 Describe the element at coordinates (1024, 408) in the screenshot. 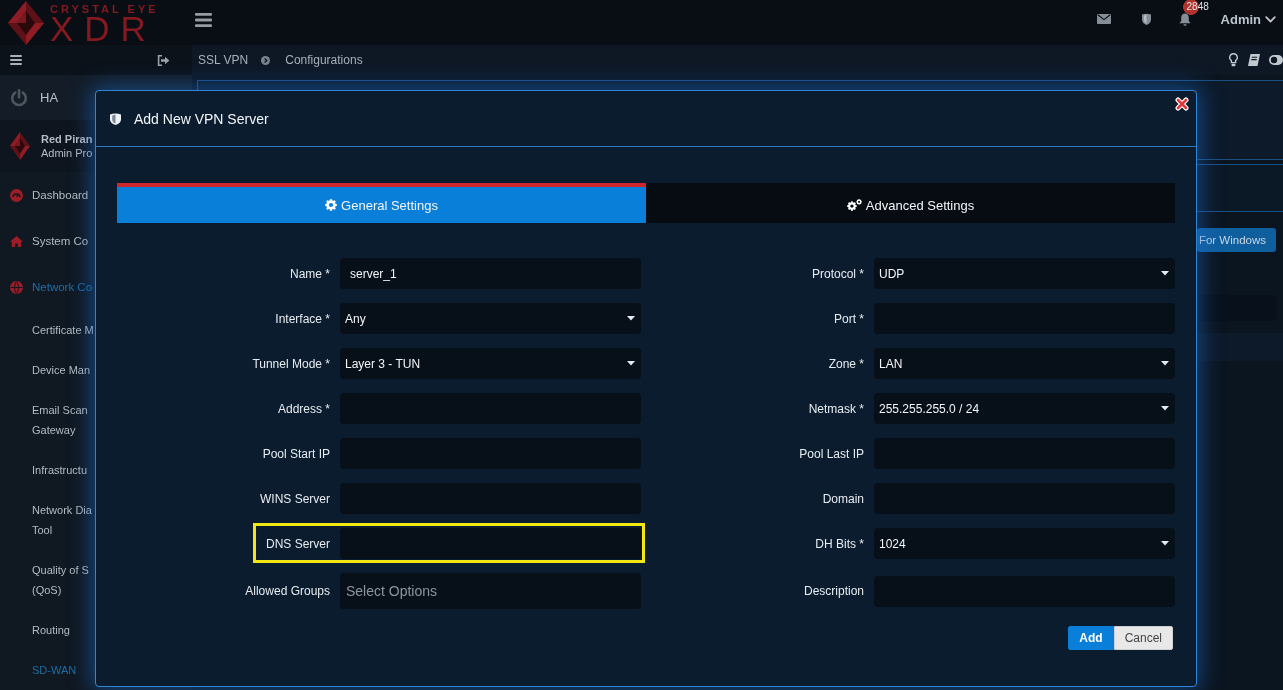

I see `dropdown: 255.255.255.0 / 24` at that location.